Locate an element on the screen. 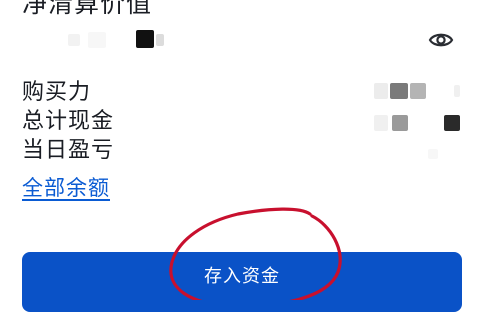 Image resolution: width=480 pixels, height=312 pixels. buying-power-label: 购买力 is located at coordinates (57, 92).